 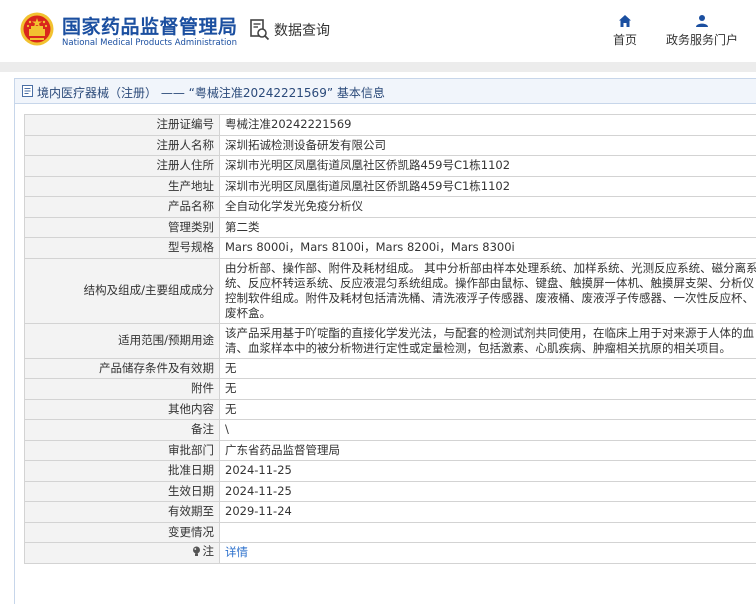 I want to click on field-label: 注册人住所, so click(x=122, y=166).